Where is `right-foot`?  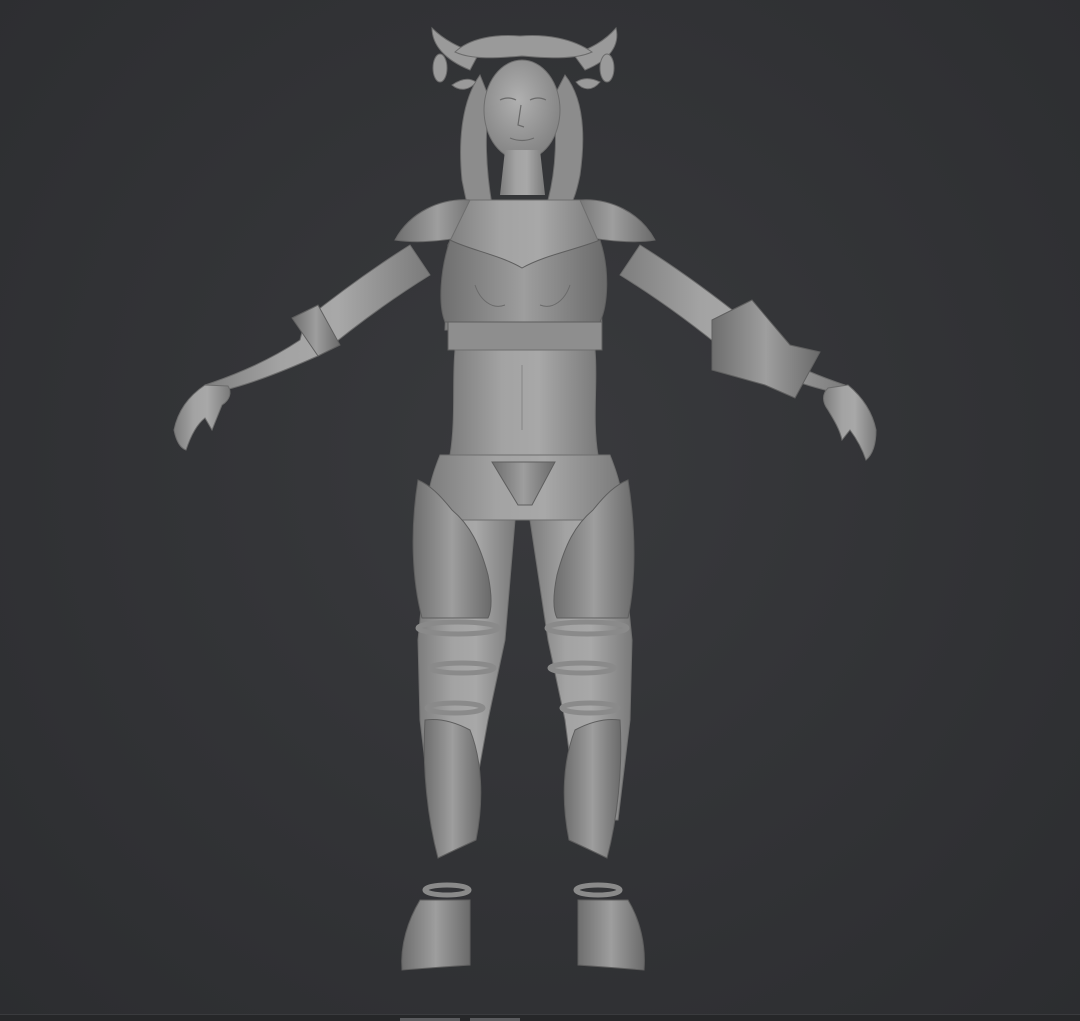 right-foot is located at coordinates (611, 935).